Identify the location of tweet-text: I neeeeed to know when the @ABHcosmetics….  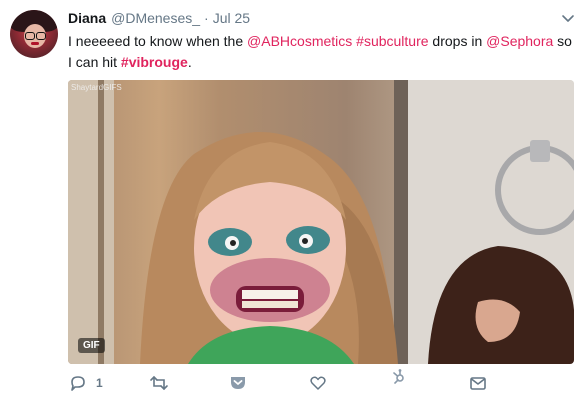
(323, 52).